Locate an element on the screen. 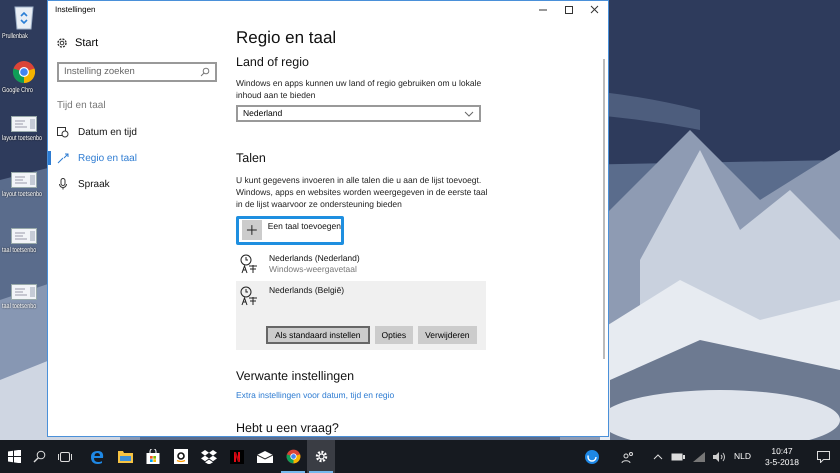 The image size is (840, 473). language-name: Nederlands (Nederland) is located at coordinates (314, 258).